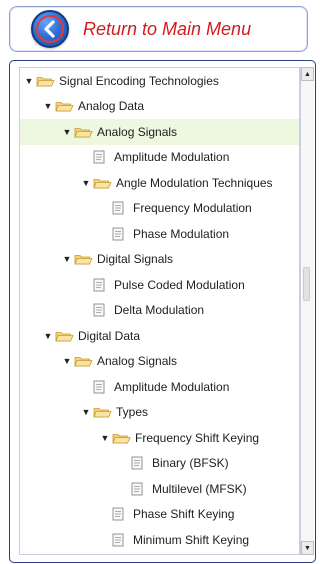  I want to click on tree-item-label: Minimum Shift Keying, so click(191, 539).